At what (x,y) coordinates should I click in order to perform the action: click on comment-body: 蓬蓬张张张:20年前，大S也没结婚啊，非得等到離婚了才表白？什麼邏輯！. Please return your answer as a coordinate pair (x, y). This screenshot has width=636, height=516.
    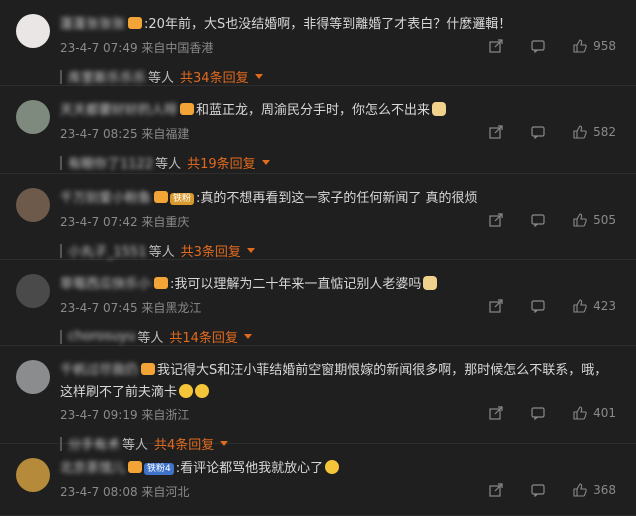
    Looking at the image, I should click on (340, 25).